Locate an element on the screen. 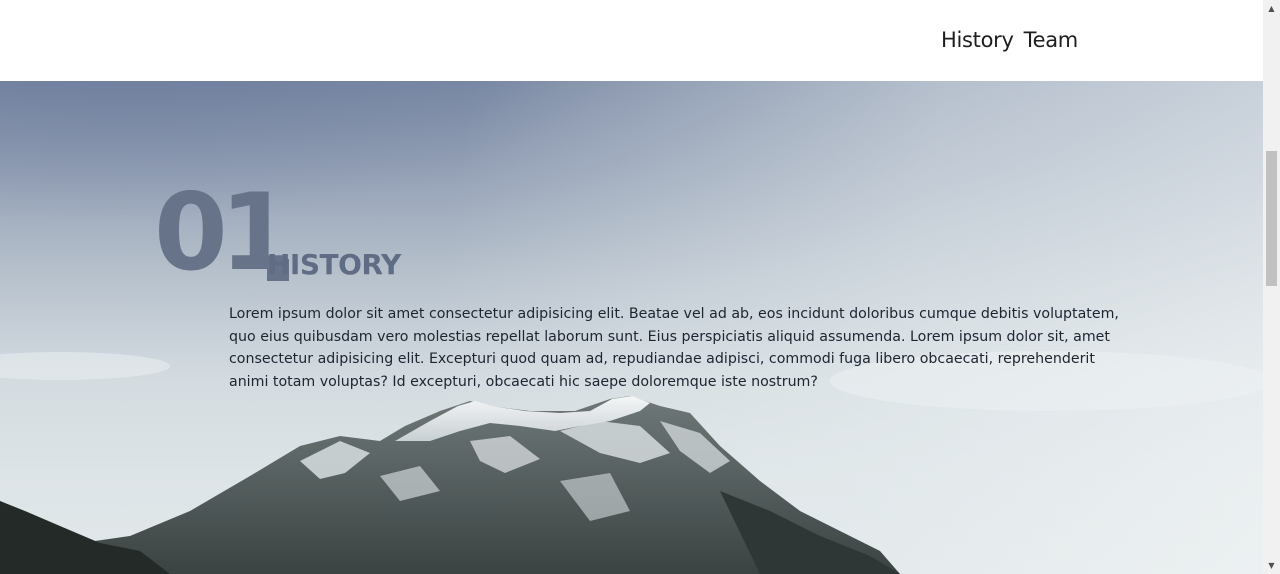 The width and height of the screenshot is (1280, 574). nav-link-team: Team is located at coordinates (1051, 40).